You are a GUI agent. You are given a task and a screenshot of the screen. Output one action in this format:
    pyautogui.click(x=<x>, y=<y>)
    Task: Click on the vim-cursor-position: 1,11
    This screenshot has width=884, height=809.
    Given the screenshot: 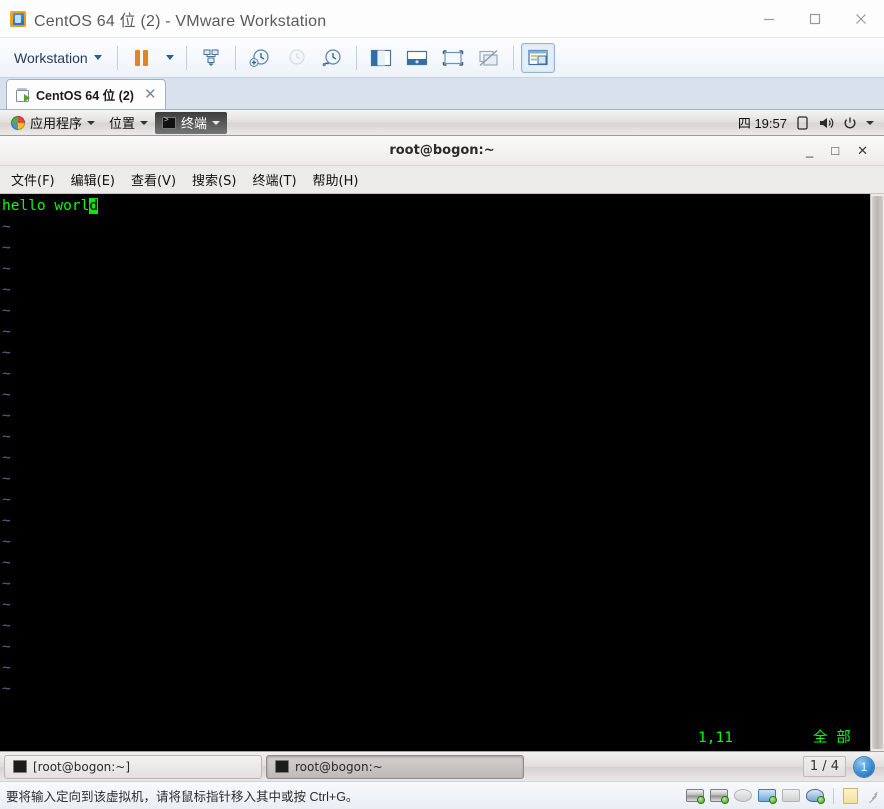 What is the action you would take?
    pyautogui.click(x=715, y=738)
    